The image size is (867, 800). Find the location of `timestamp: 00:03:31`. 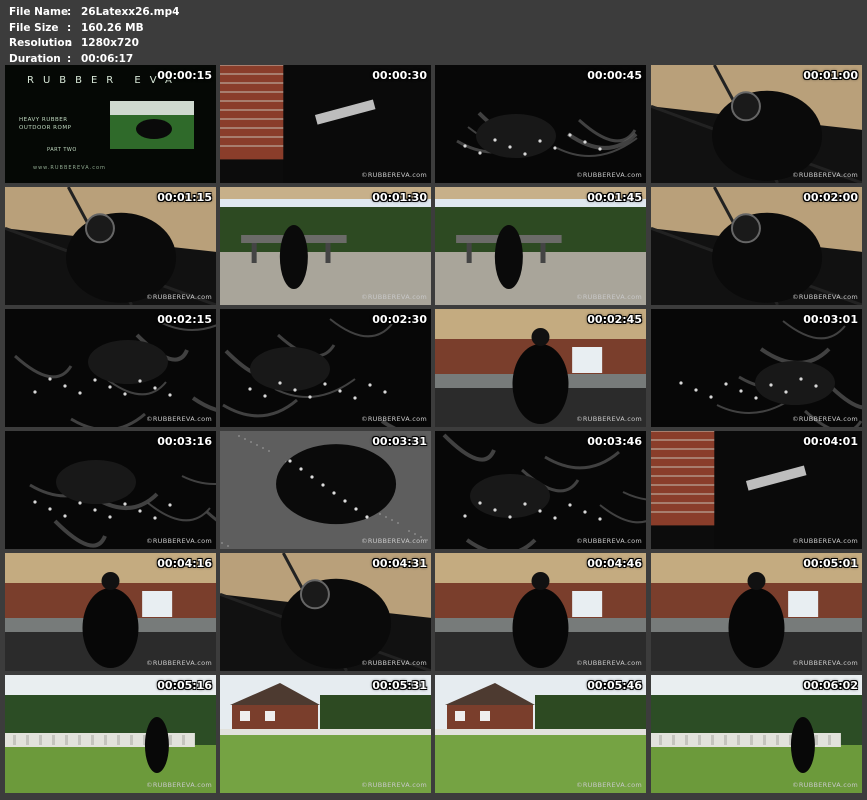

timestamp: 00:03:31 is located at coordinates (399, 441).